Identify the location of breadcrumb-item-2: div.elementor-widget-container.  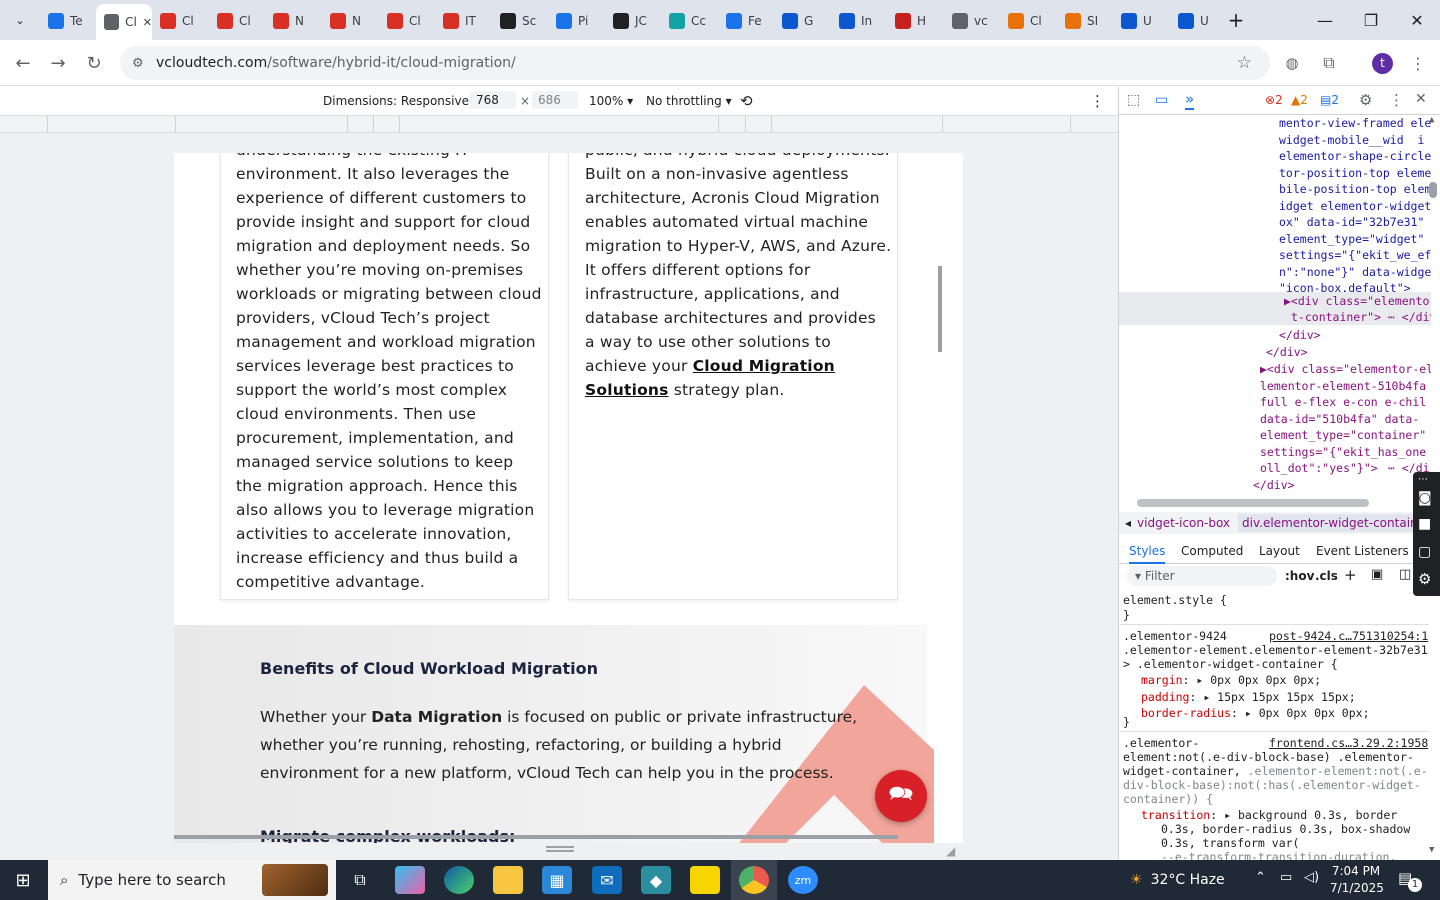
(1336, 523).